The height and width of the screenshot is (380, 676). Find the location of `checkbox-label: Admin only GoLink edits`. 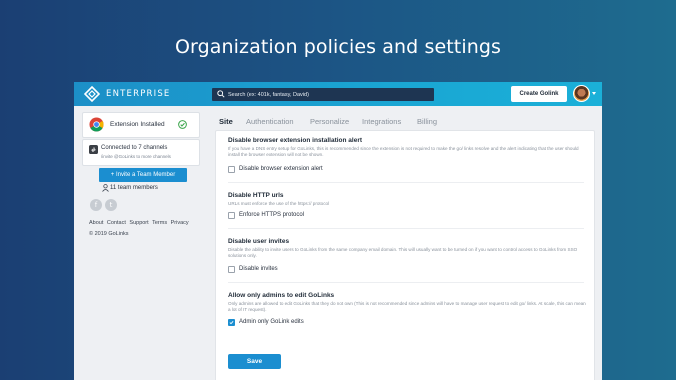

checkbox-label: Admin only GoLink edits is located at coordinates (271, 322).